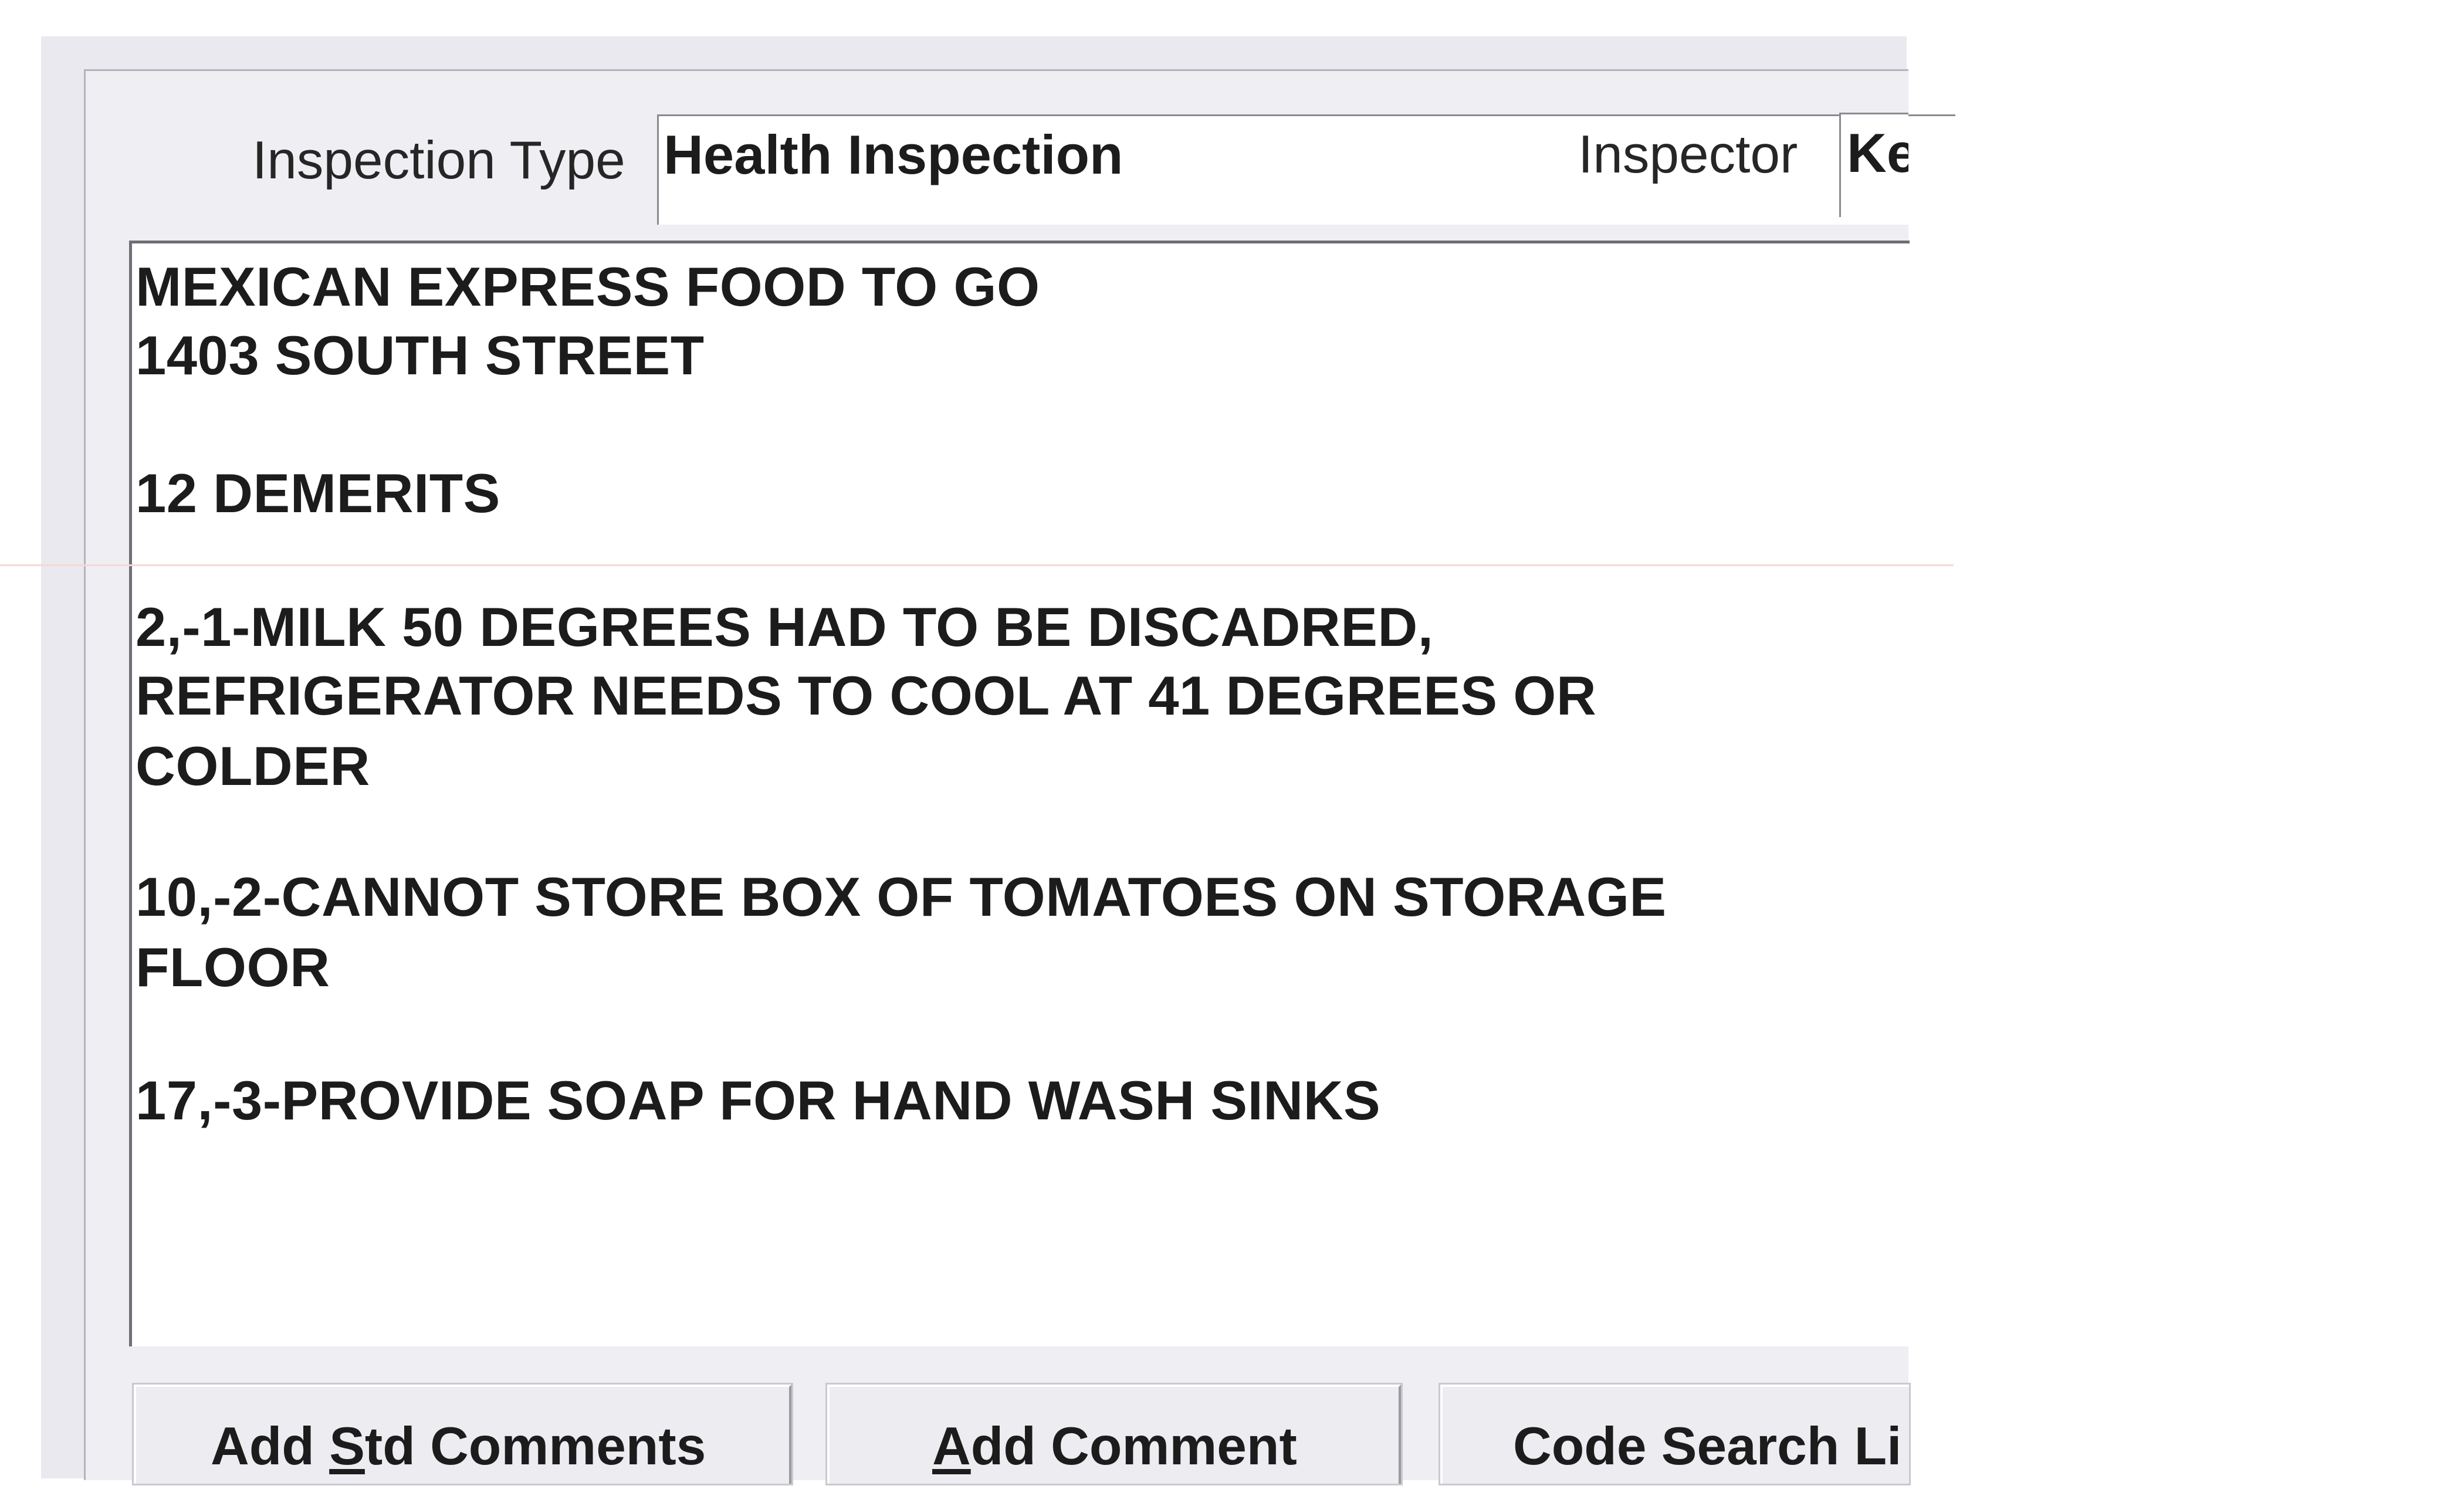 This screenshot has width=2464, height=1496. I want to click on inspector-field: Ke, so click(1873, 165).